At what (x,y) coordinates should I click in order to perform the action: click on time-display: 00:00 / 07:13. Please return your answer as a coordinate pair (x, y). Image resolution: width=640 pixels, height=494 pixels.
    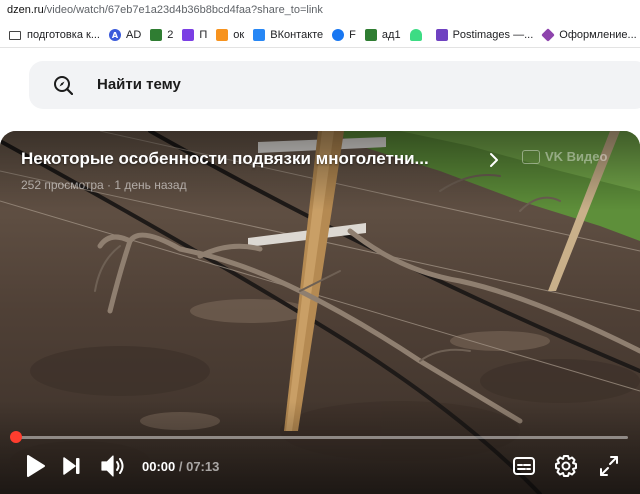
    Looking at the image, I should click on (180, 466).